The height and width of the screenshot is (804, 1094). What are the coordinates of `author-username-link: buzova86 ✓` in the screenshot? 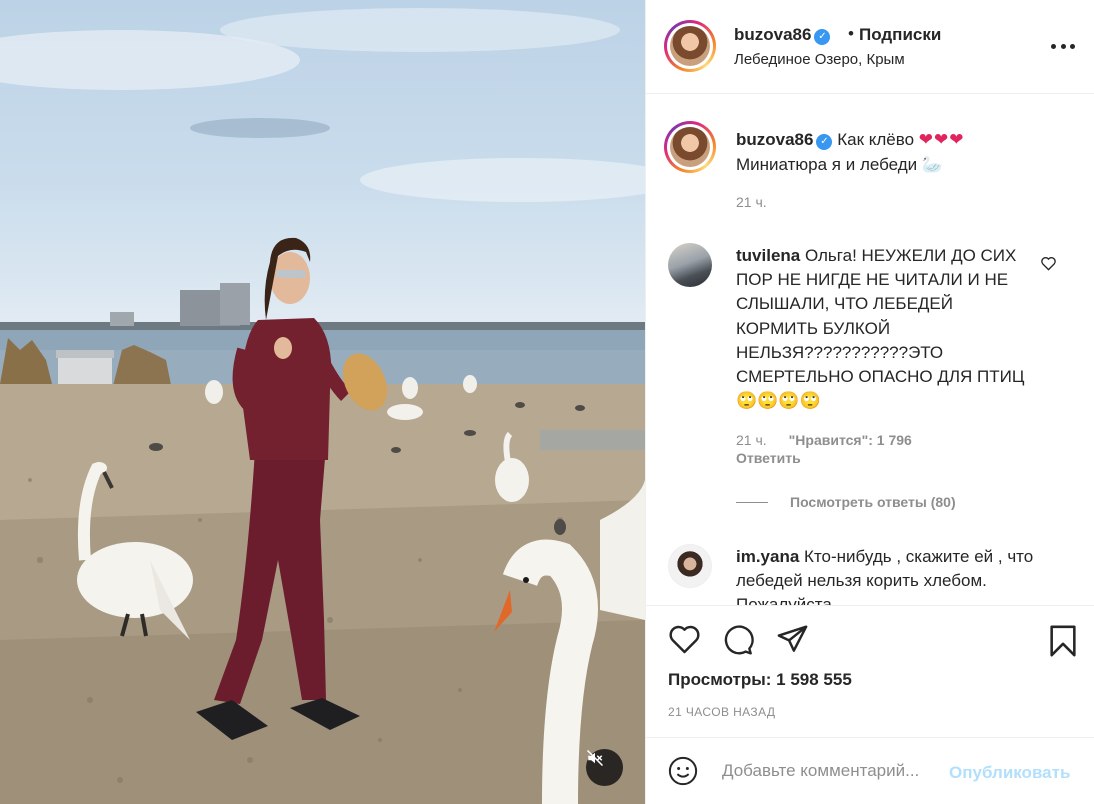 It's located at (782, 35).